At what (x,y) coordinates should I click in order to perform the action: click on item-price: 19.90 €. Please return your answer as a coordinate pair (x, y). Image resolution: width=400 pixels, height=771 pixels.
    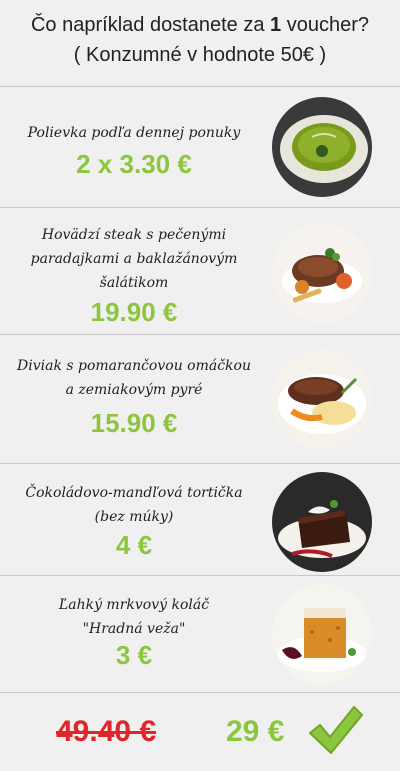
    Looking at the image, I should click on (134, 312).